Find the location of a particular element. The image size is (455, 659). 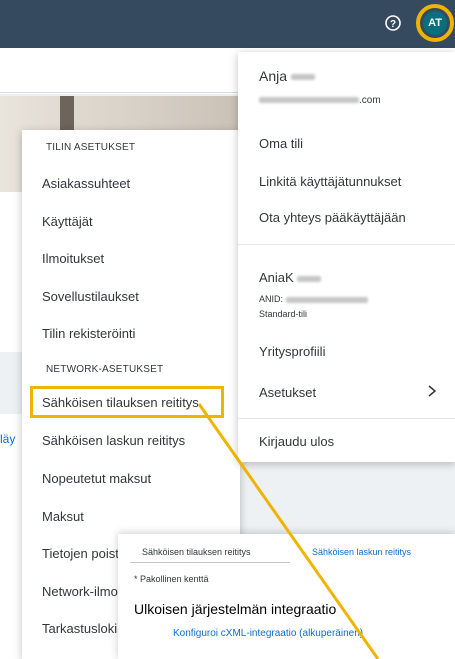

avatar: AT is located at coordinates (435, 23).